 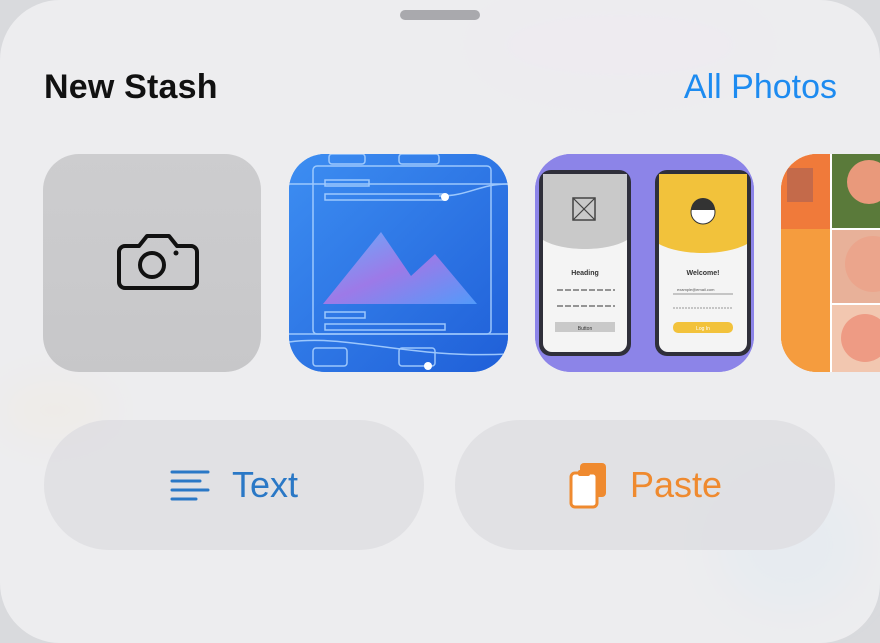 What do you see at coordinates (696, 289) in the screenshot?
I see `wireframe-email-text: example@email.com` at bounding box center [696, 289].